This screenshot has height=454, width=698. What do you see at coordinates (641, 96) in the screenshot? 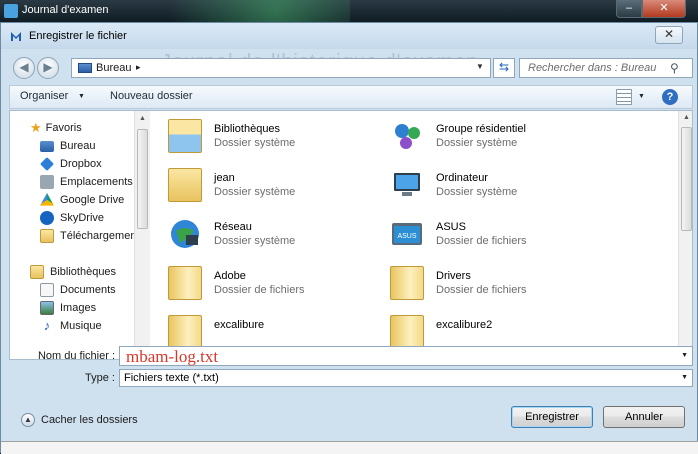
I see `view-chevron-down-icon: ▼` at bounding box center [641, 96].